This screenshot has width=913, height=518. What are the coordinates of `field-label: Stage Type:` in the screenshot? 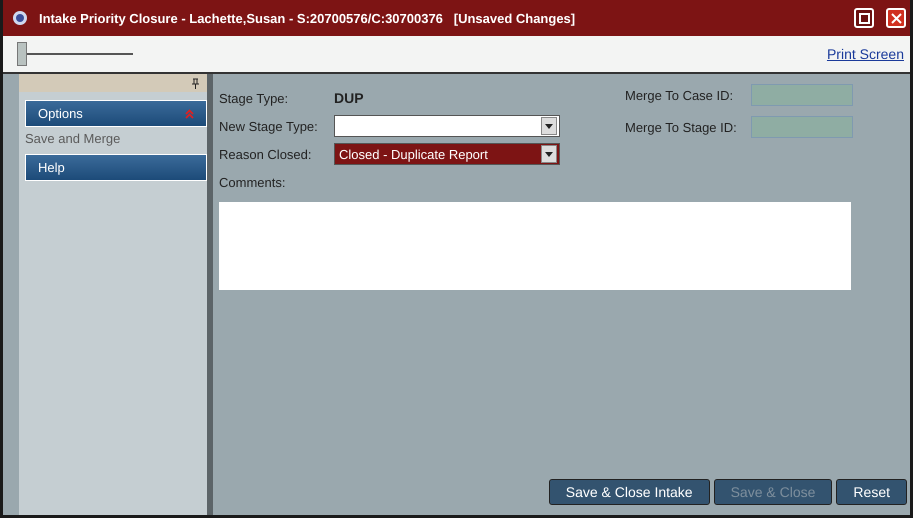 It's located at (254, 98).